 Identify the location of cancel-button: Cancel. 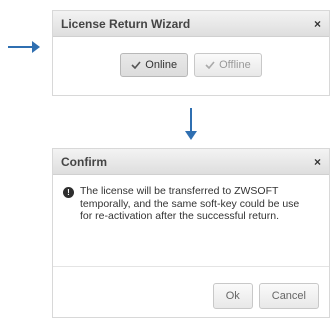
(288, 296).